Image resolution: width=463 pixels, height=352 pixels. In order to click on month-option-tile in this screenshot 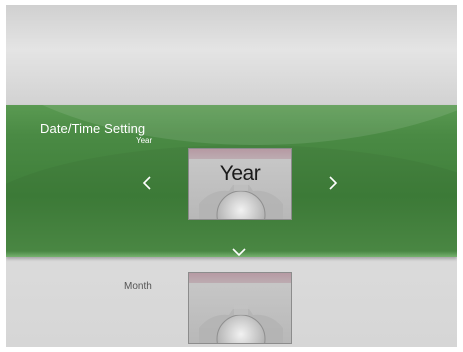, I will do `click(240, 308)`.